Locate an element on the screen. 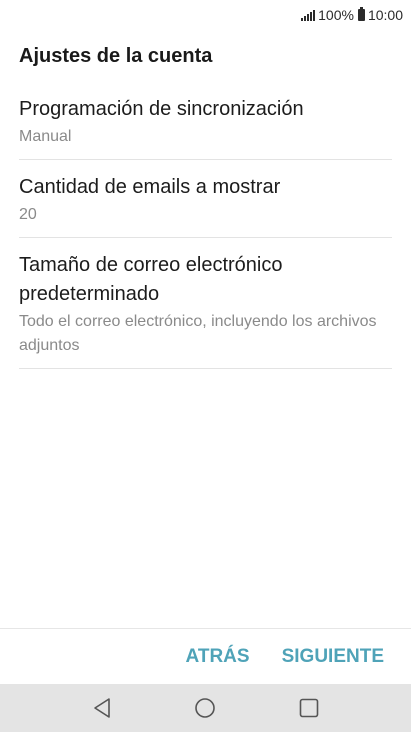 The height and width of the screenshot is (732, 411). battery-icon is located at coordinates (361, 14).